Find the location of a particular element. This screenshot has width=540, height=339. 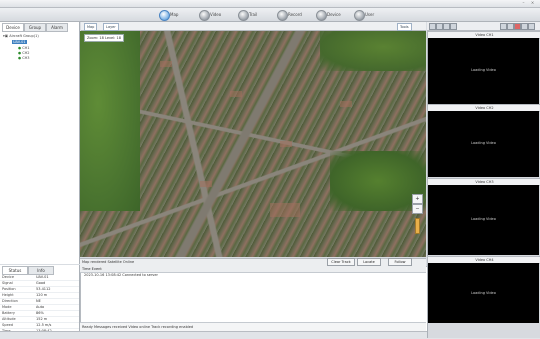

video-window-3: Loading Video is located at coordinates (483, 220).